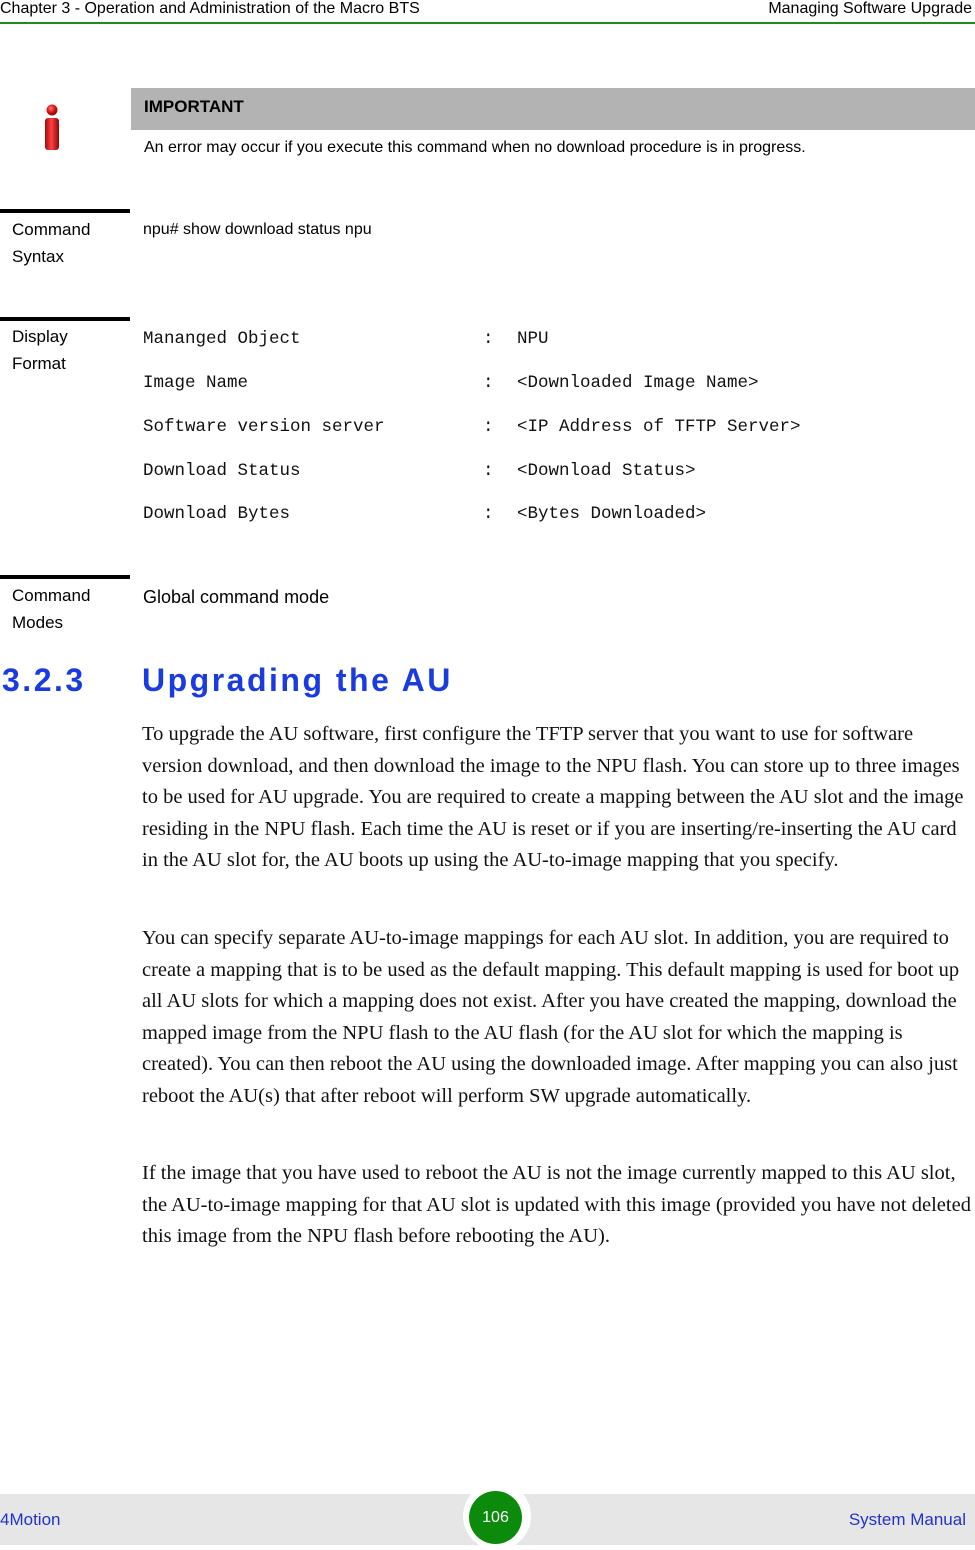 This screenshot has height=1550, width=975. Describe the element at coordinates (870, 8) in the screenshot. I see `section-title: Managing Software Upgrade` at that location.